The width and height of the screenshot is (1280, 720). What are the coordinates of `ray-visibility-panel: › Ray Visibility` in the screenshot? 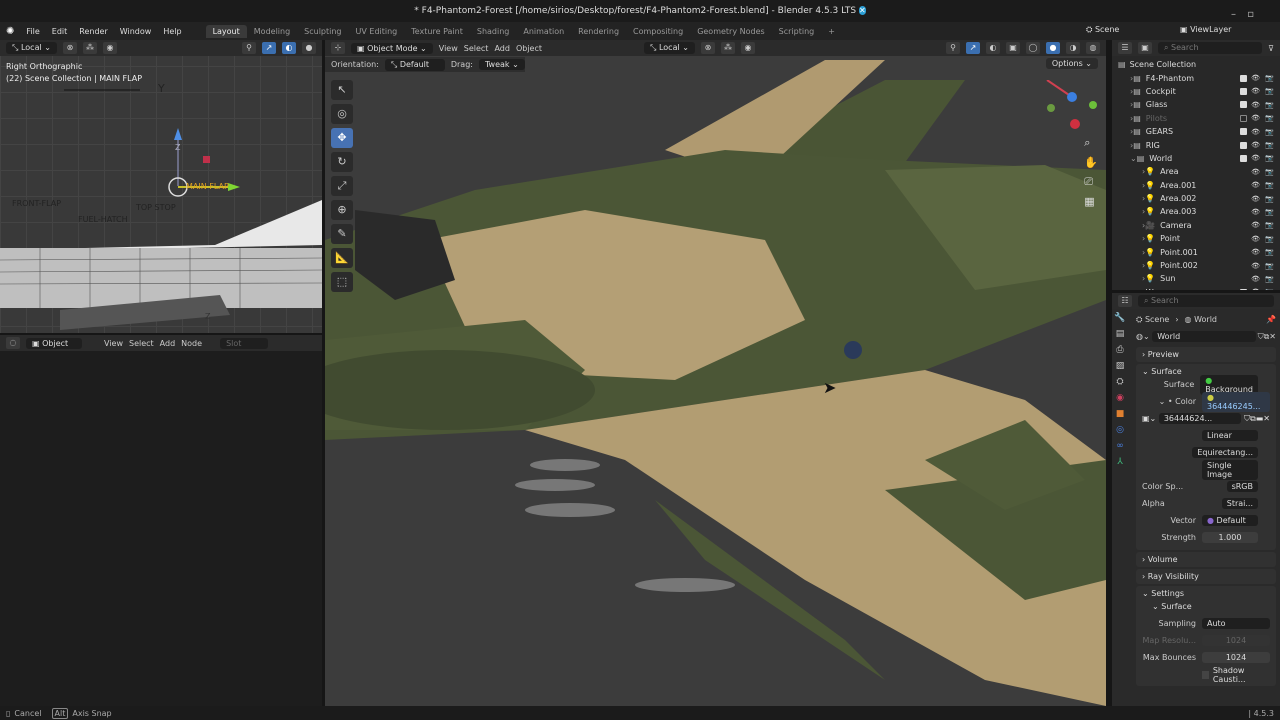 It's located at (1206, 576).